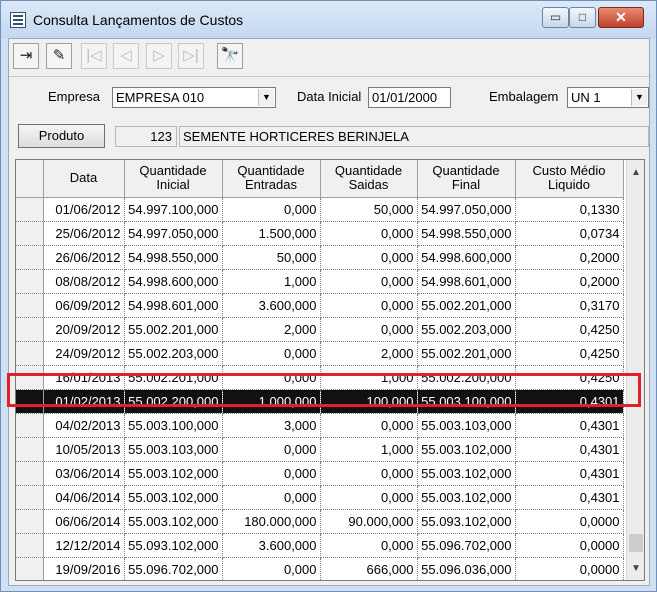 Image resolution: width=657 pixels, height=592 pixels. What do you see at coordinates (555, 17) in the screenshot?
I see `minimize-button: ▭` at bounding box center [555, 17].